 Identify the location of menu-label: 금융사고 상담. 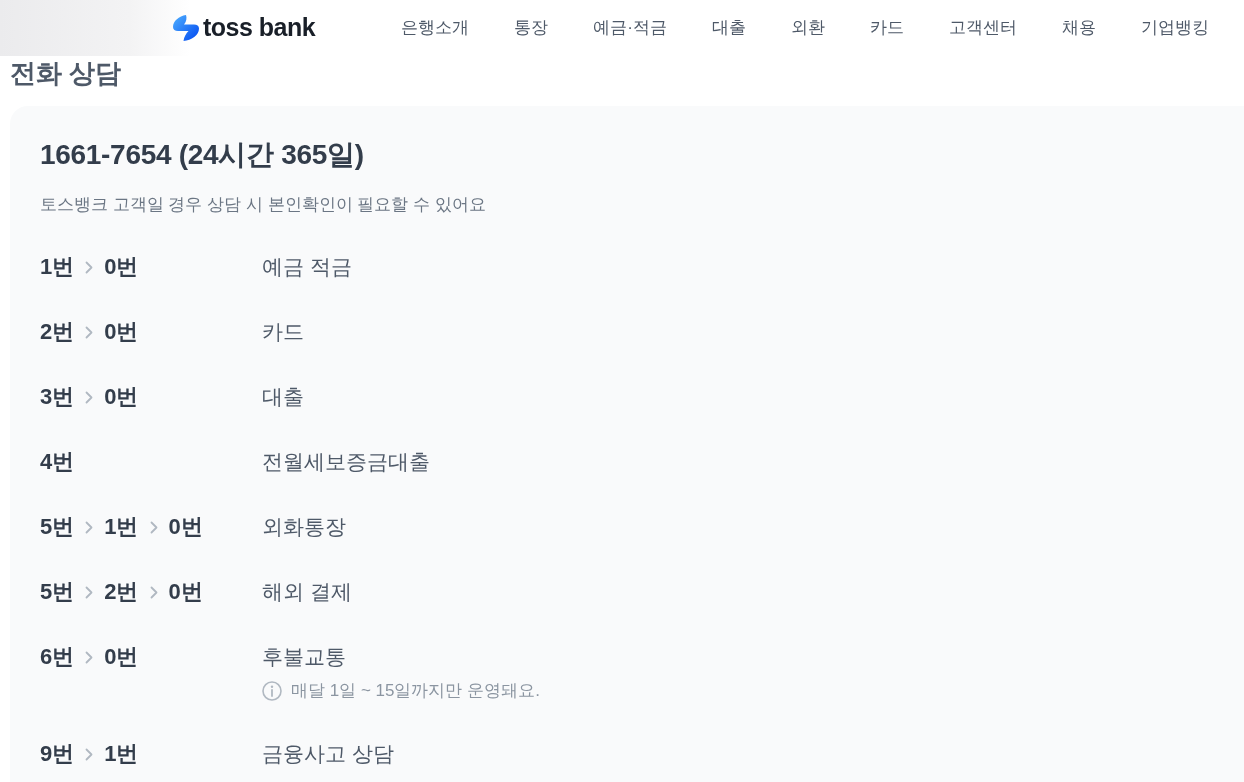
(328, 754).